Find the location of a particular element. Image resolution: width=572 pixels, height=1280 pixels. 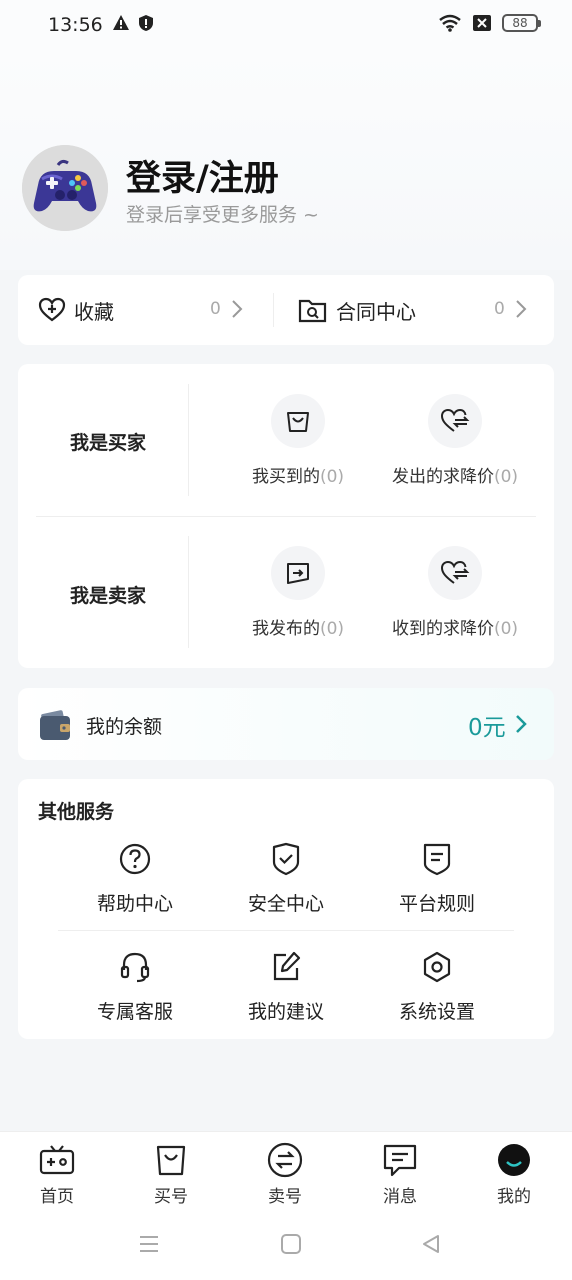

wallet-icon is located at coordinates (55, 725).